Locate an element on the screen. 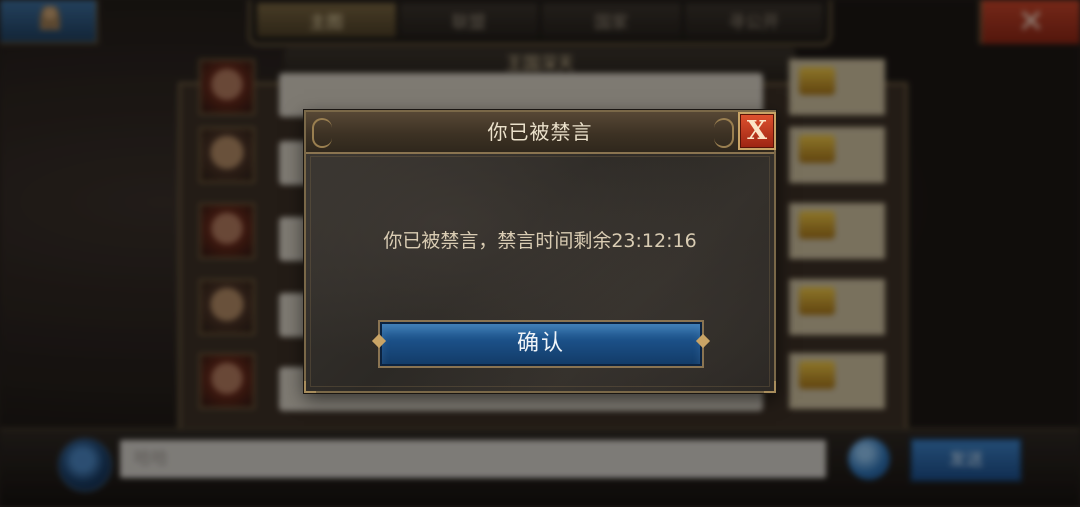  mute-message: 你已被禁言，禁言时间剩余23:12:16 is located at coordinates (540, 241).